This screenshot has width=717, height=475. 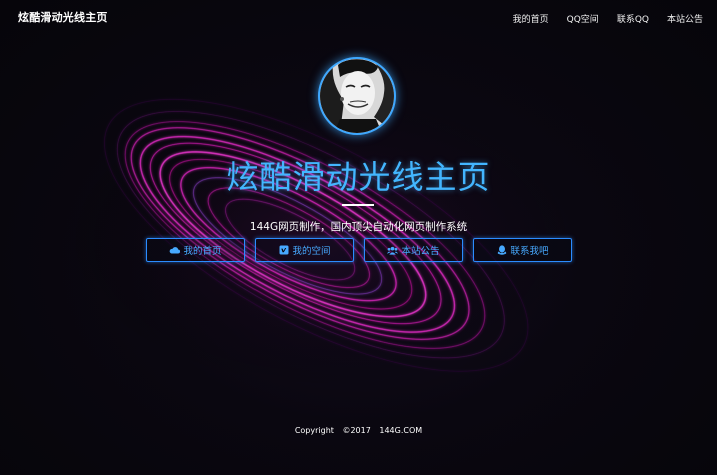 What do you see at coordinates (358, 227) in the screenshot?
I see `page-subtitle: 144G网页制作，国内顶尖自动化网页制作系统` at bounding box center [358, 227].